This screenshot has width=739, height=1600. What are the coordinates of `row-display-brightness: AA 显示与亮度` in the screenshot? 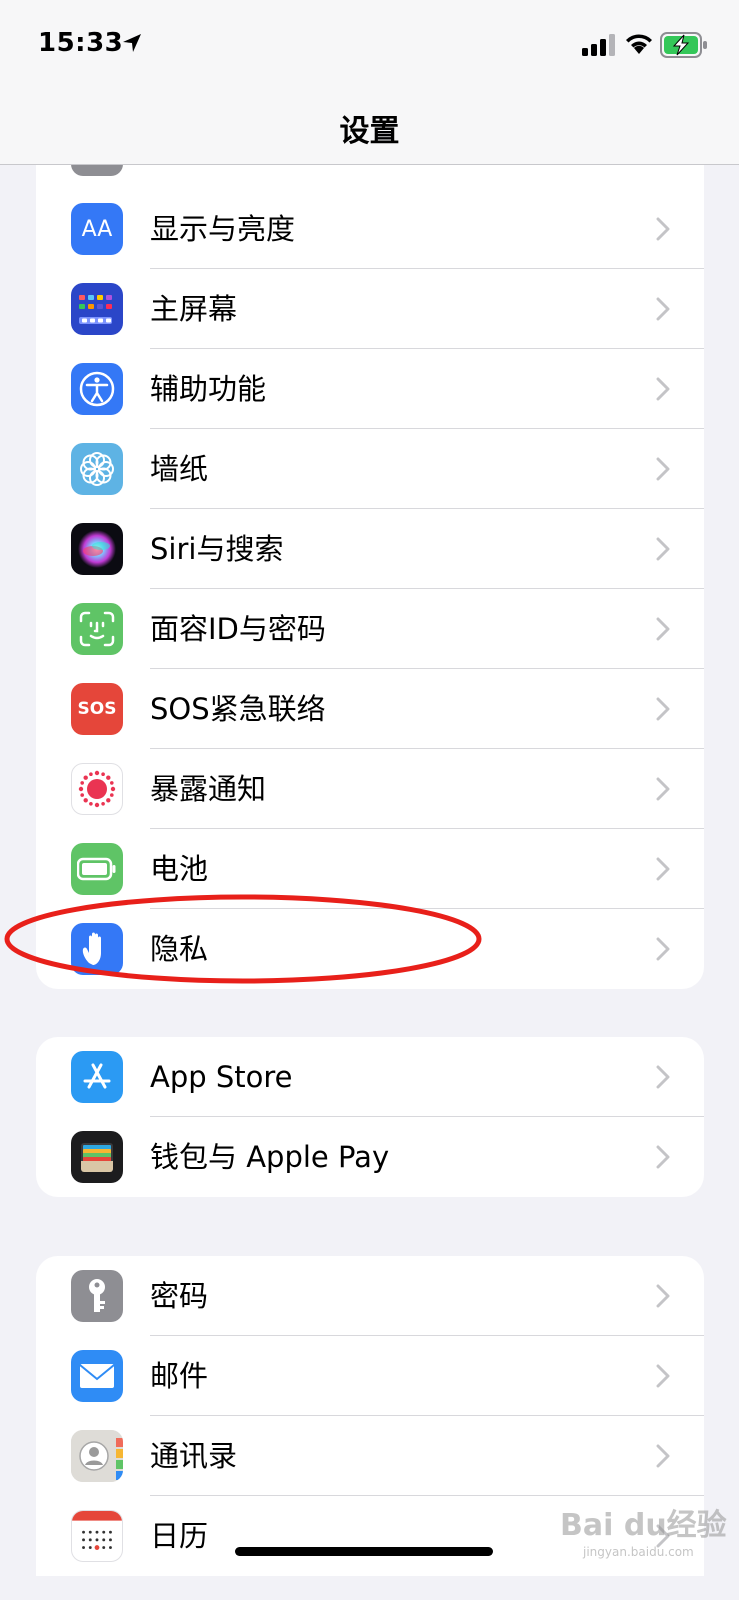 It's located at (370, 229).